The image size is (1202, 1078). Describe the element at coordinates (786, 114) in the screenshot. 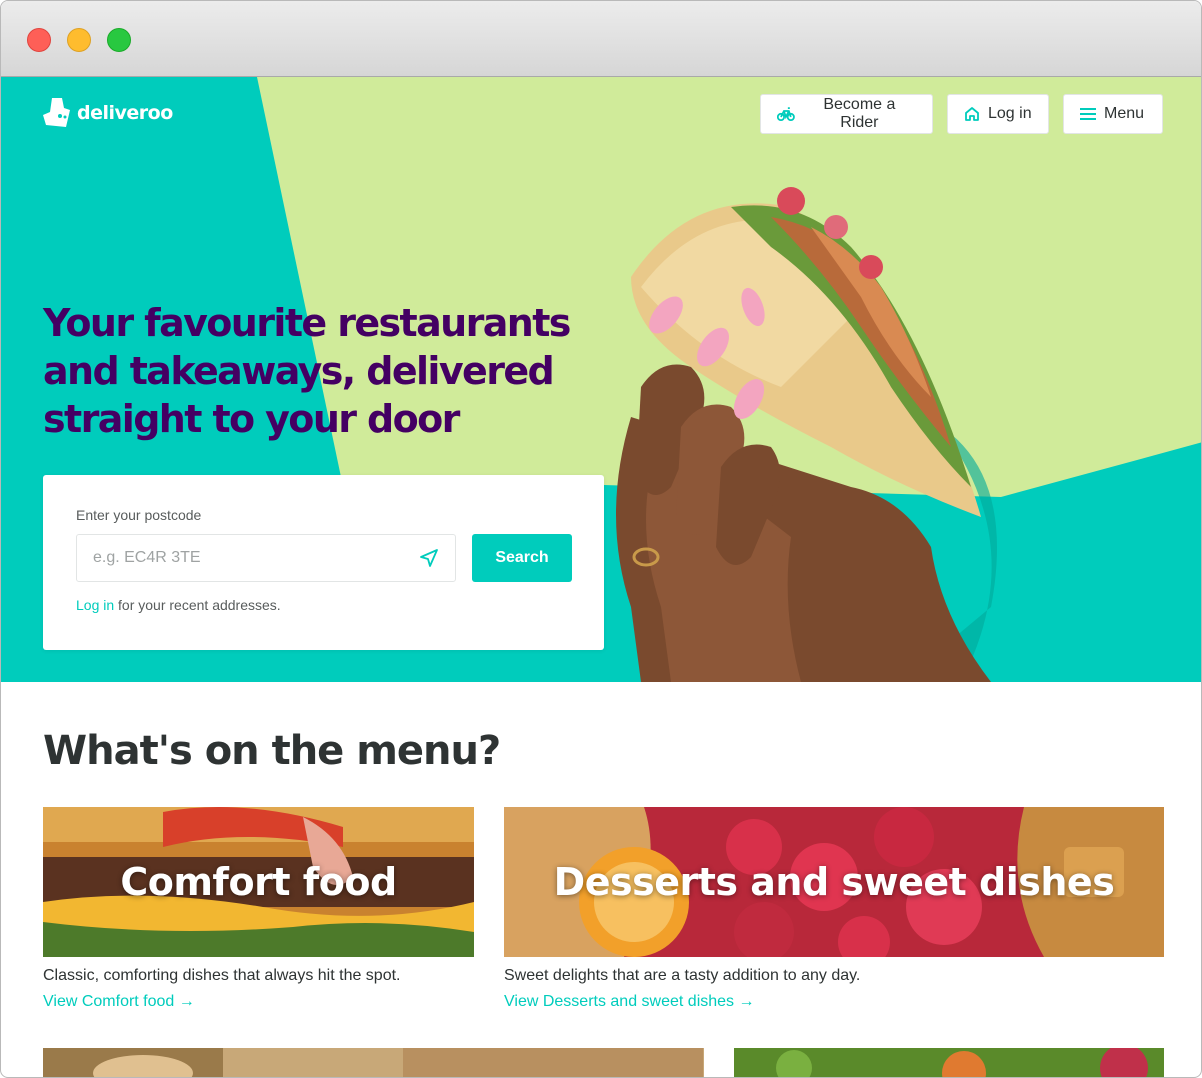

I see `bicycle-icon` at that location.